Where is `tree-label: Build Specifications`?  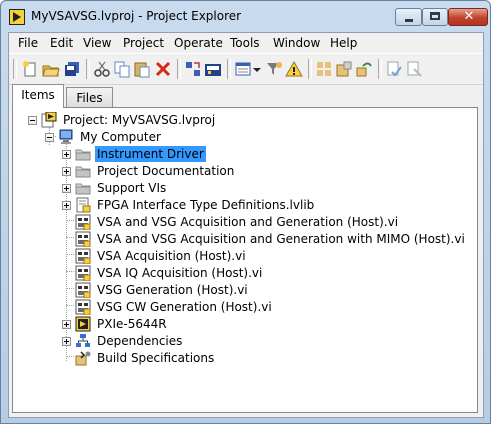
tree-label: Build Specifications is located at coordinates (156, 358).